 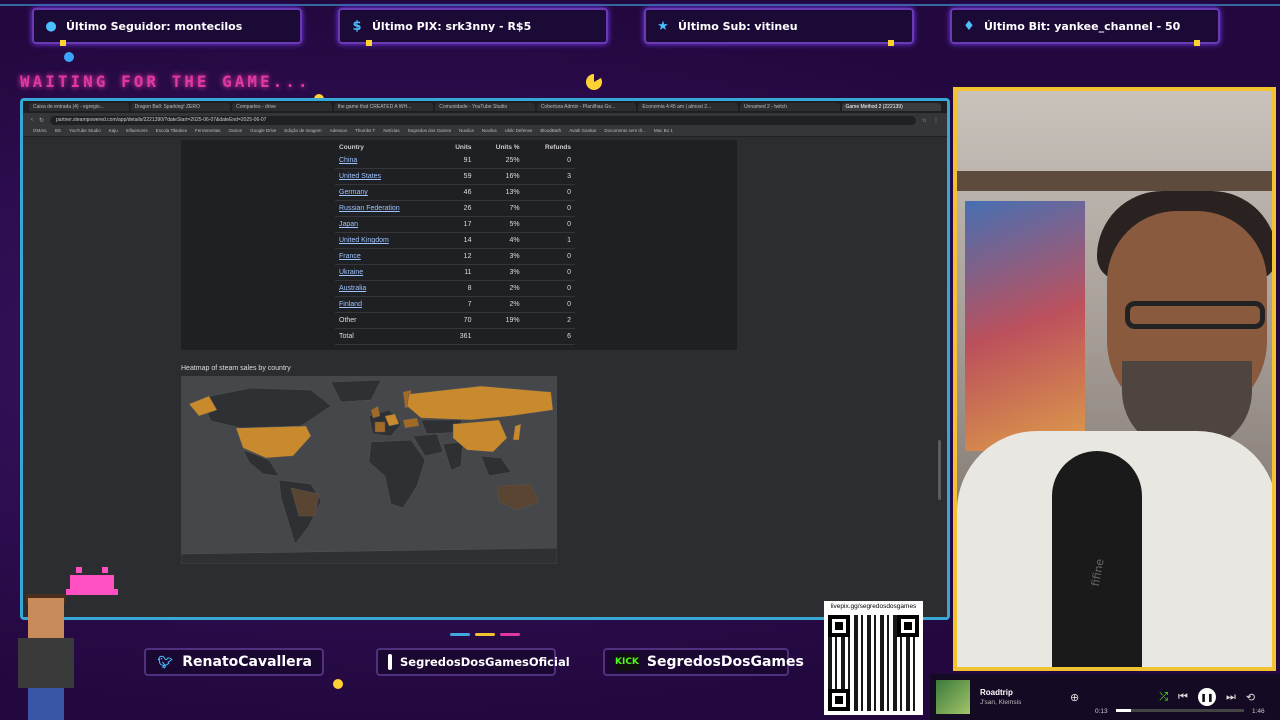 What do you see at coordinates (171, 131) in the screenshot?
I see `bookmark-item: Escola Tiktokes` at bounding box center [171, 131].